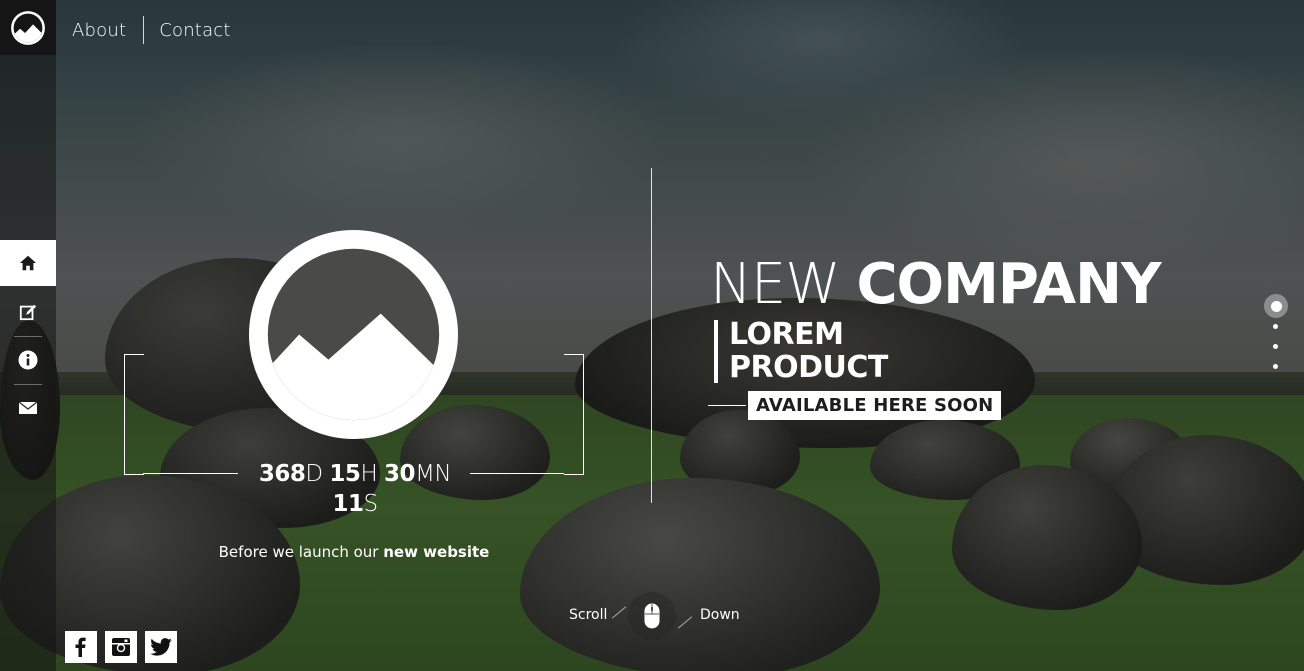  Describe the element at coordinates (436, 552) in the screenshot. I see `launch-emphasis: new website` at that location.